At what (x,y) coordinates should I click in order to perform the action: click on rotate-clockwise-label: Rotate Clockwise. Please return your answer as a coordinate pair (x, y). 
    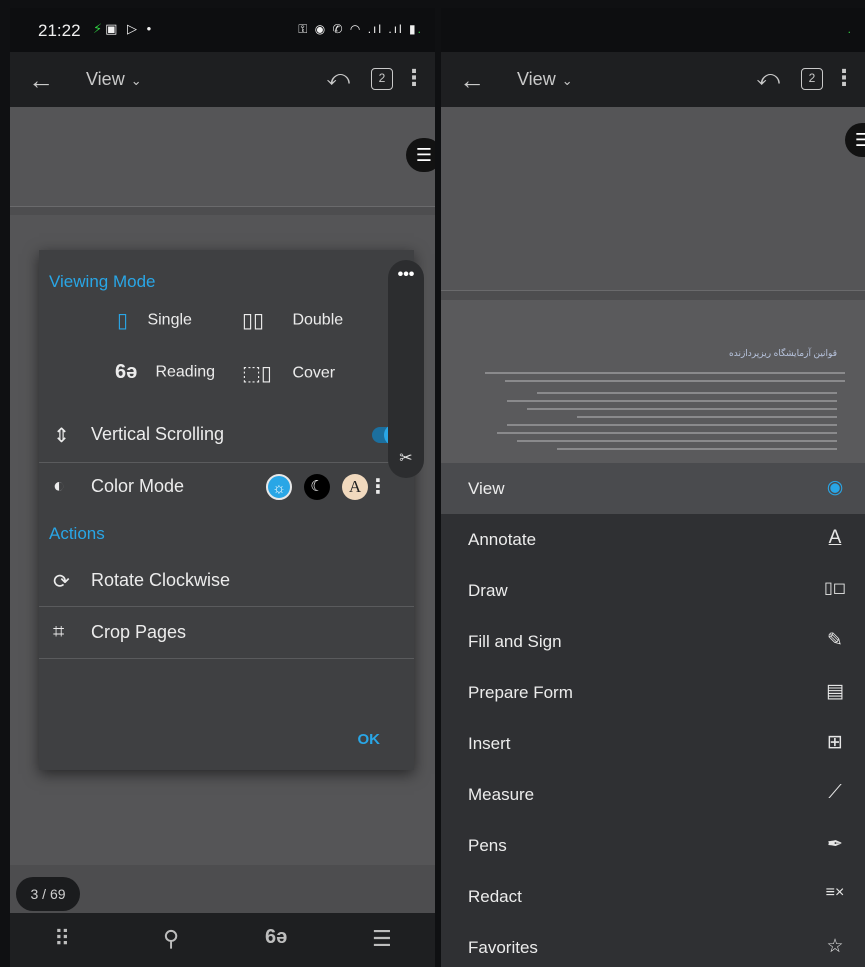
    Looking at the image, I should click on (161, 580).